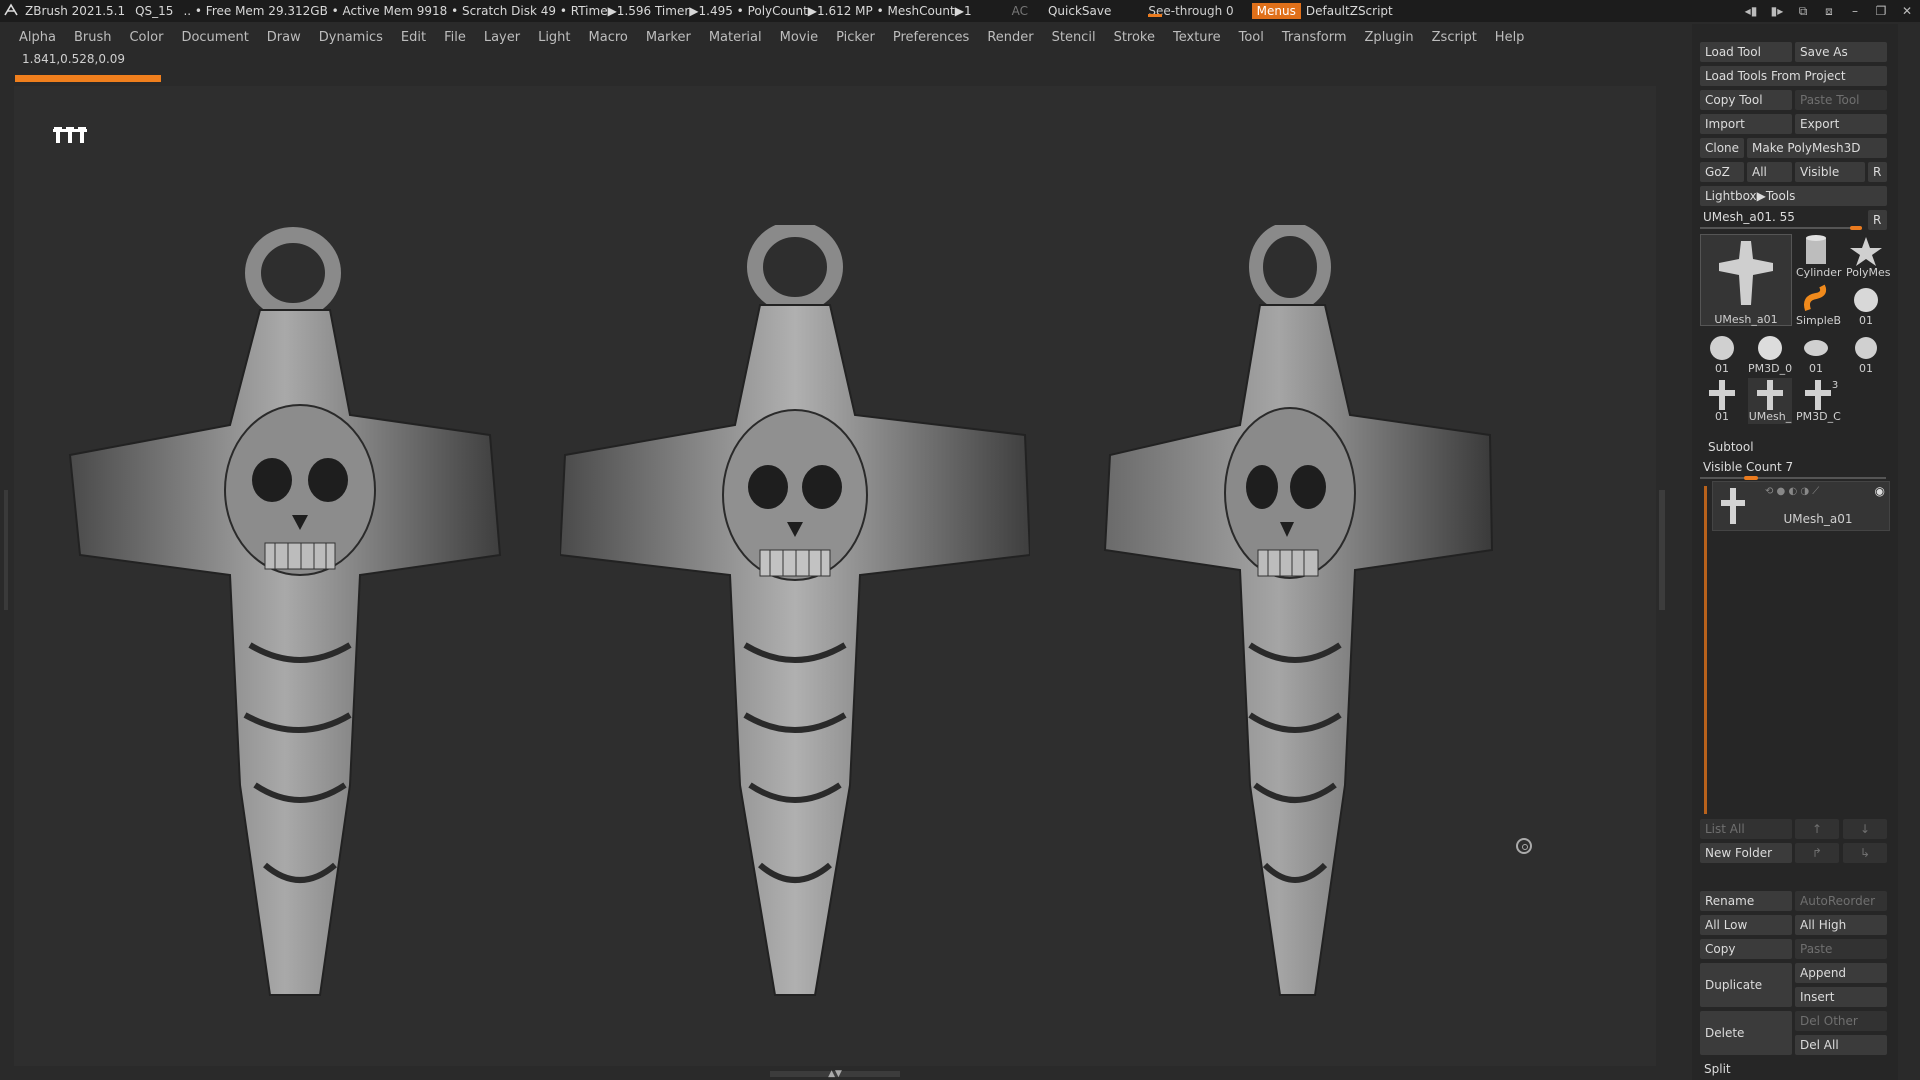  Describe the element at coordinates (1841, 100) in the screenshot. I see `paste-tool-button: Paste Tool` at that location.